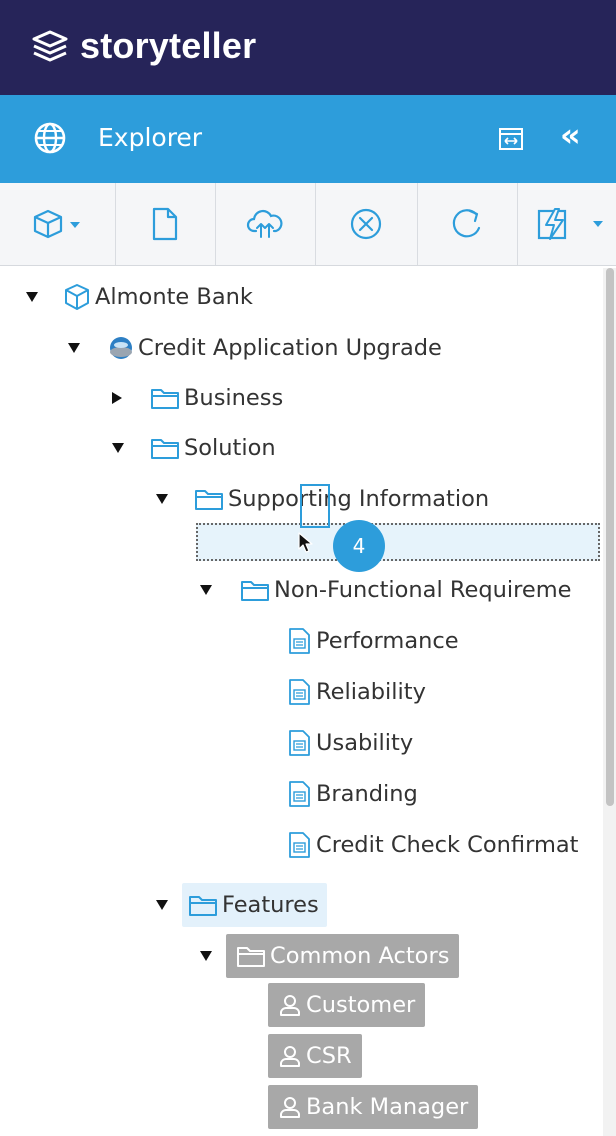 Image resolution: width=616 pixels, height=1136 pixels. What do you see at coordinates (570, 135) in the screenshot?
I see `collapse-panel-button: «` at bounding box center [570, 135].